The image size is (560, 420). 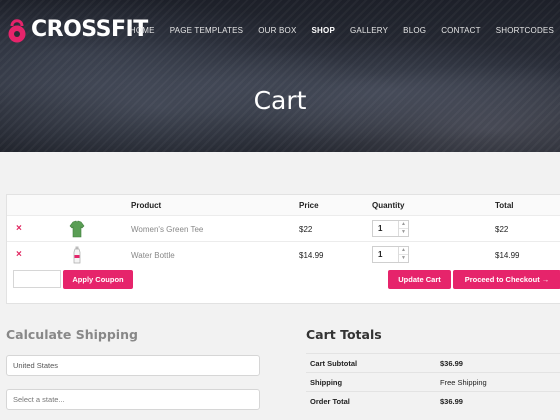 What do you see at coordinates (146, 205) in the screenshot?
I see `column-header-product: Product` at bounding box center [146, 205].